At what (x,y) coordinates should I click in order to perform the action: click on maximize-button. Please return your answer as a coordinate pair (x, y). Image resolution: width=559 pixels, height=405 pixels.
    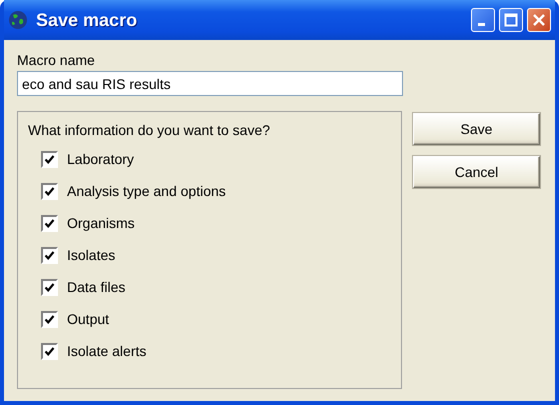
    Looking at the image, I should click on (511, 20).